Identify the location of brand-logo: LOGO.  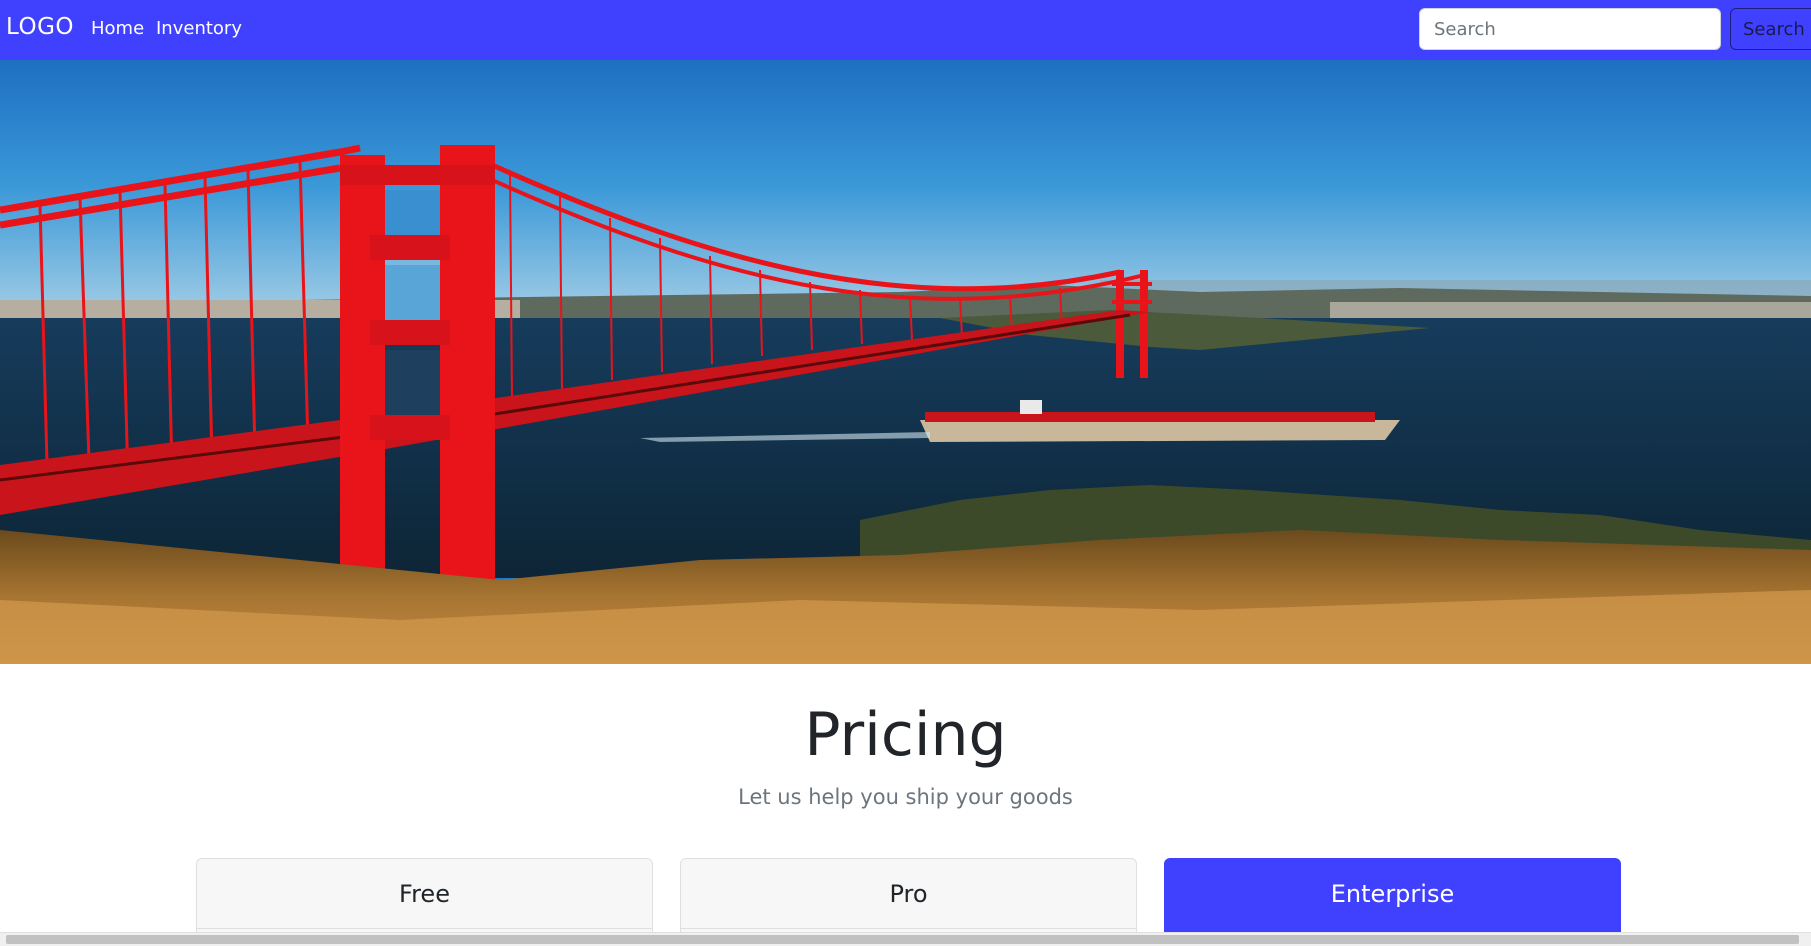
(40, 27).